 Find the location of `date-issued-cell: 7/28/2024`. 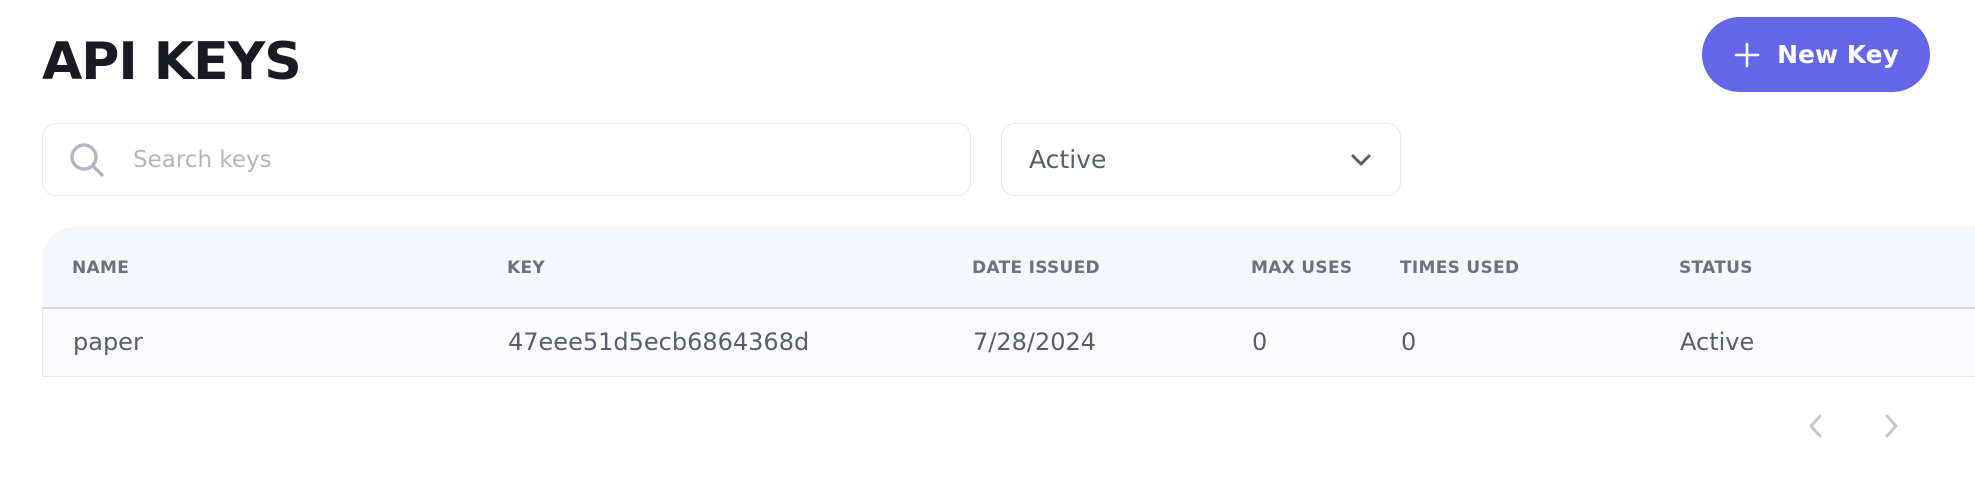

date-issued-cell: 7/28/2024 is located at coordinates (1035, 342).